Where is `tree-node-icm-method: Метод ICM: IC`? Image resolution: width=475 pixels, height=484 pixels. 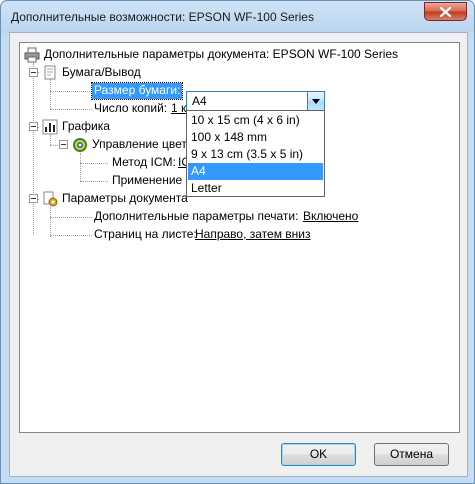 tree-node-icm-method: Метод ICM: IC is located at coordinates (152, 163).